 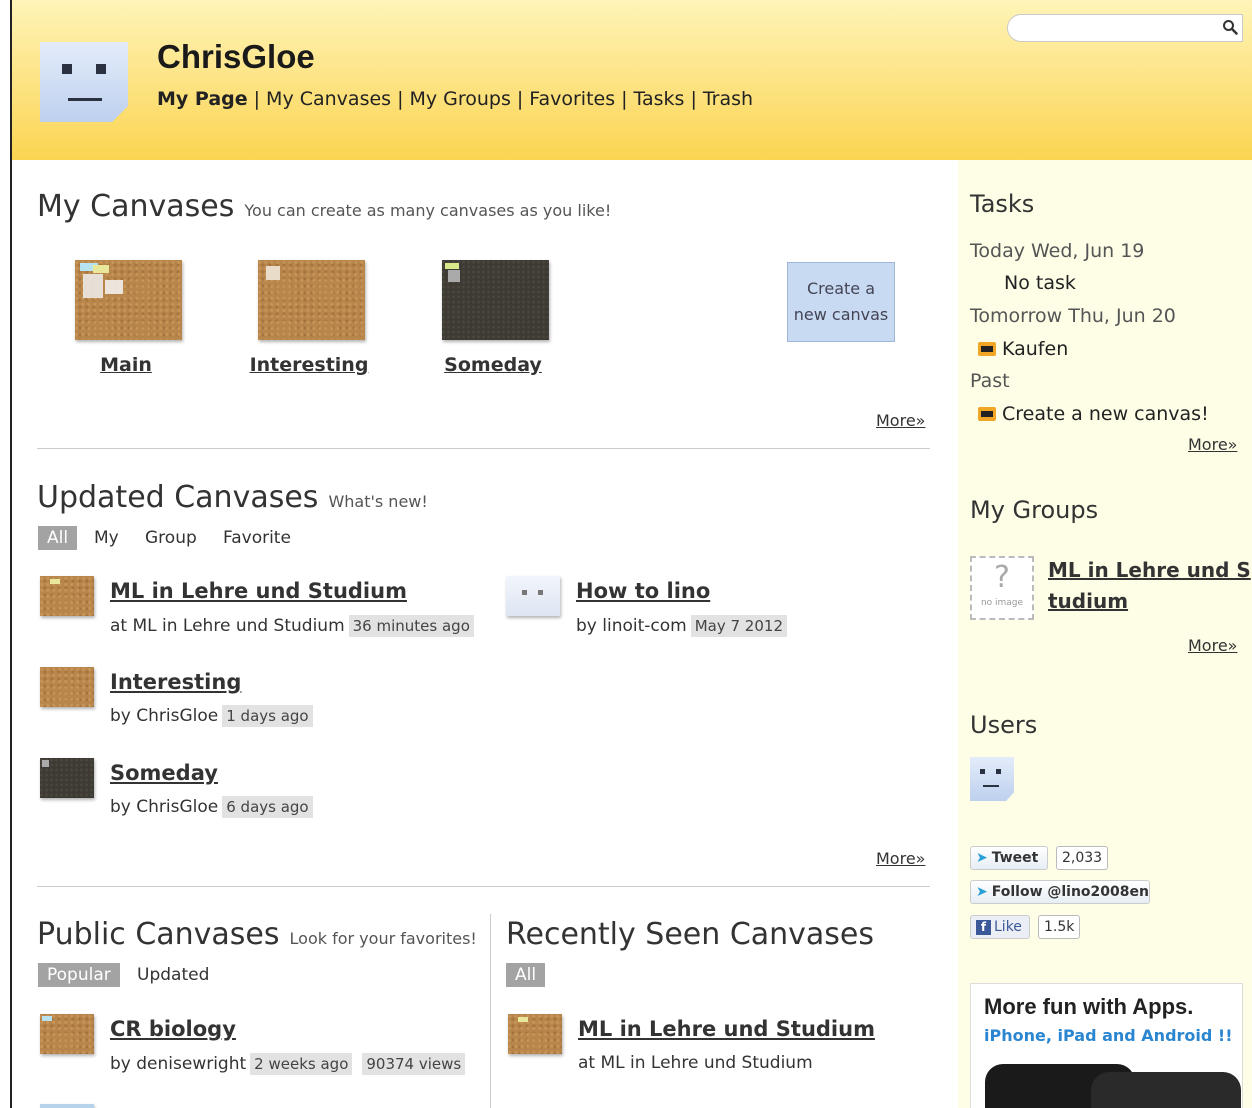 I want to click on canvas-link-main: Main, so click(x=126, y=365).